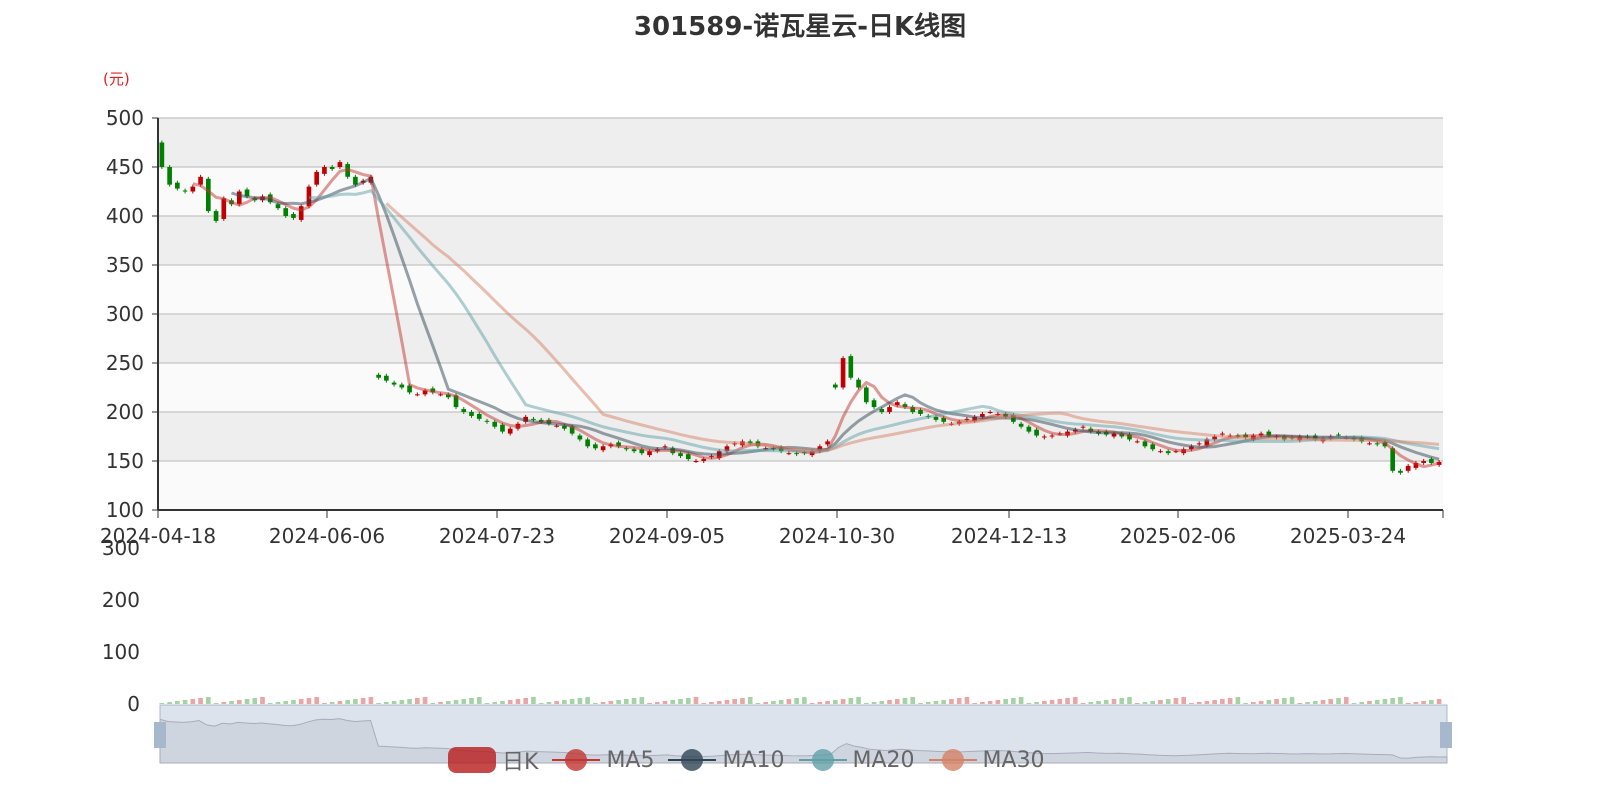 The image size is (1600, 800). I want to click on y-tick-label: 500, so click(125, 118).